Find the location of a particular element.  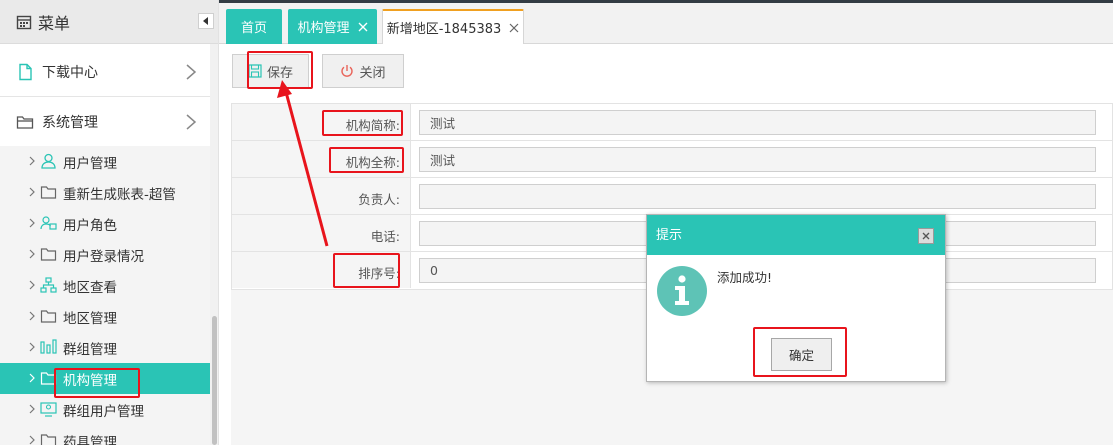

tab-home: 首页 is located at coordinates (254, 26).